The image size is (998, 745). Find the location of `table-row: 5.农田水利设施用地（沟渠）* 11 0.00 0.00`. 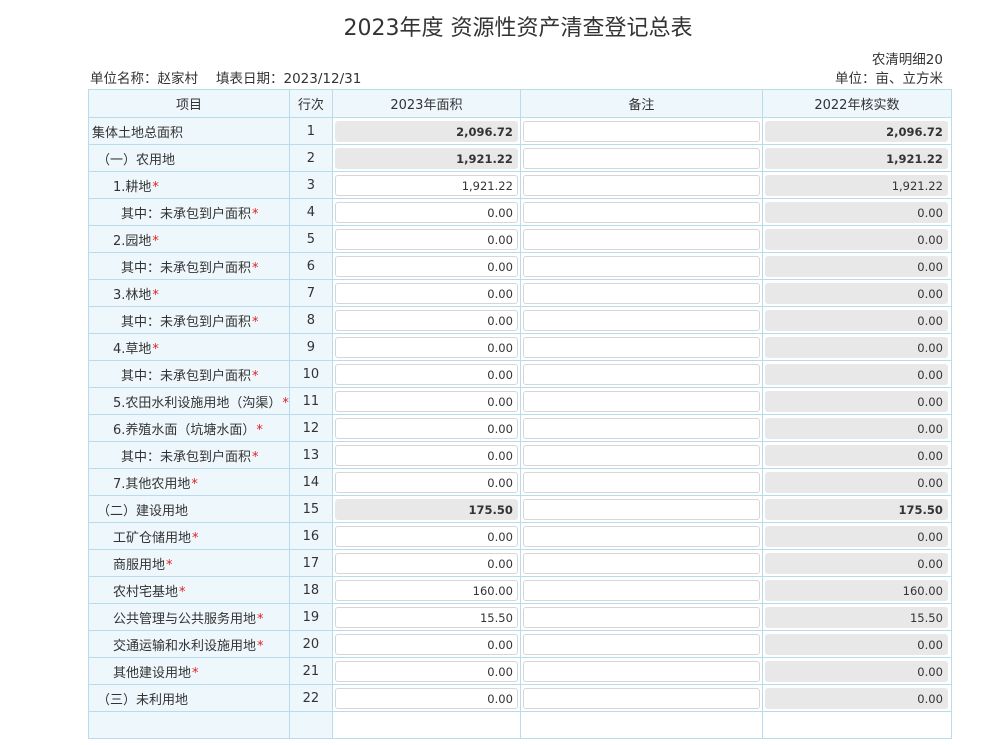

table-row: 5.农田水利设施用地（沟渠）* 11 0.00 0.00 is located at coordinates (520, 401).